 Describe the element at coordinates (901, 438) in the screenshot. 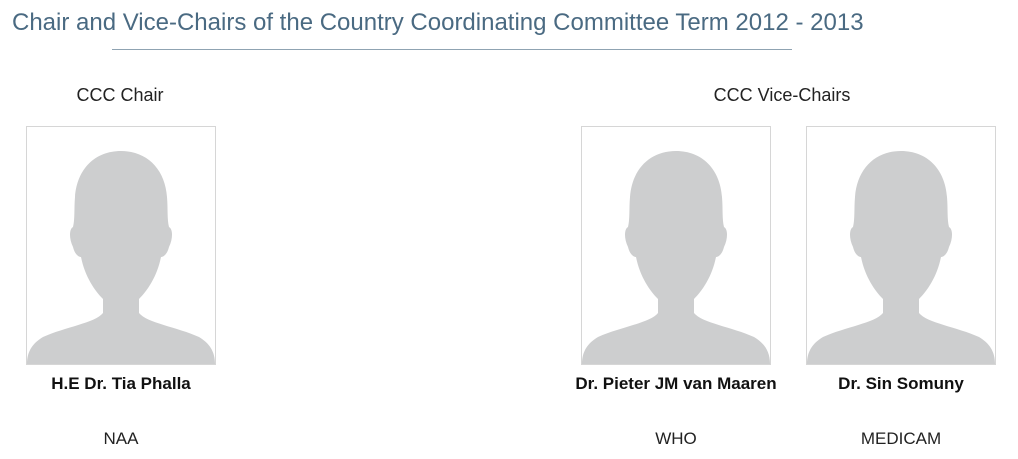

I see `person-organization: MEDICAM` at that location.